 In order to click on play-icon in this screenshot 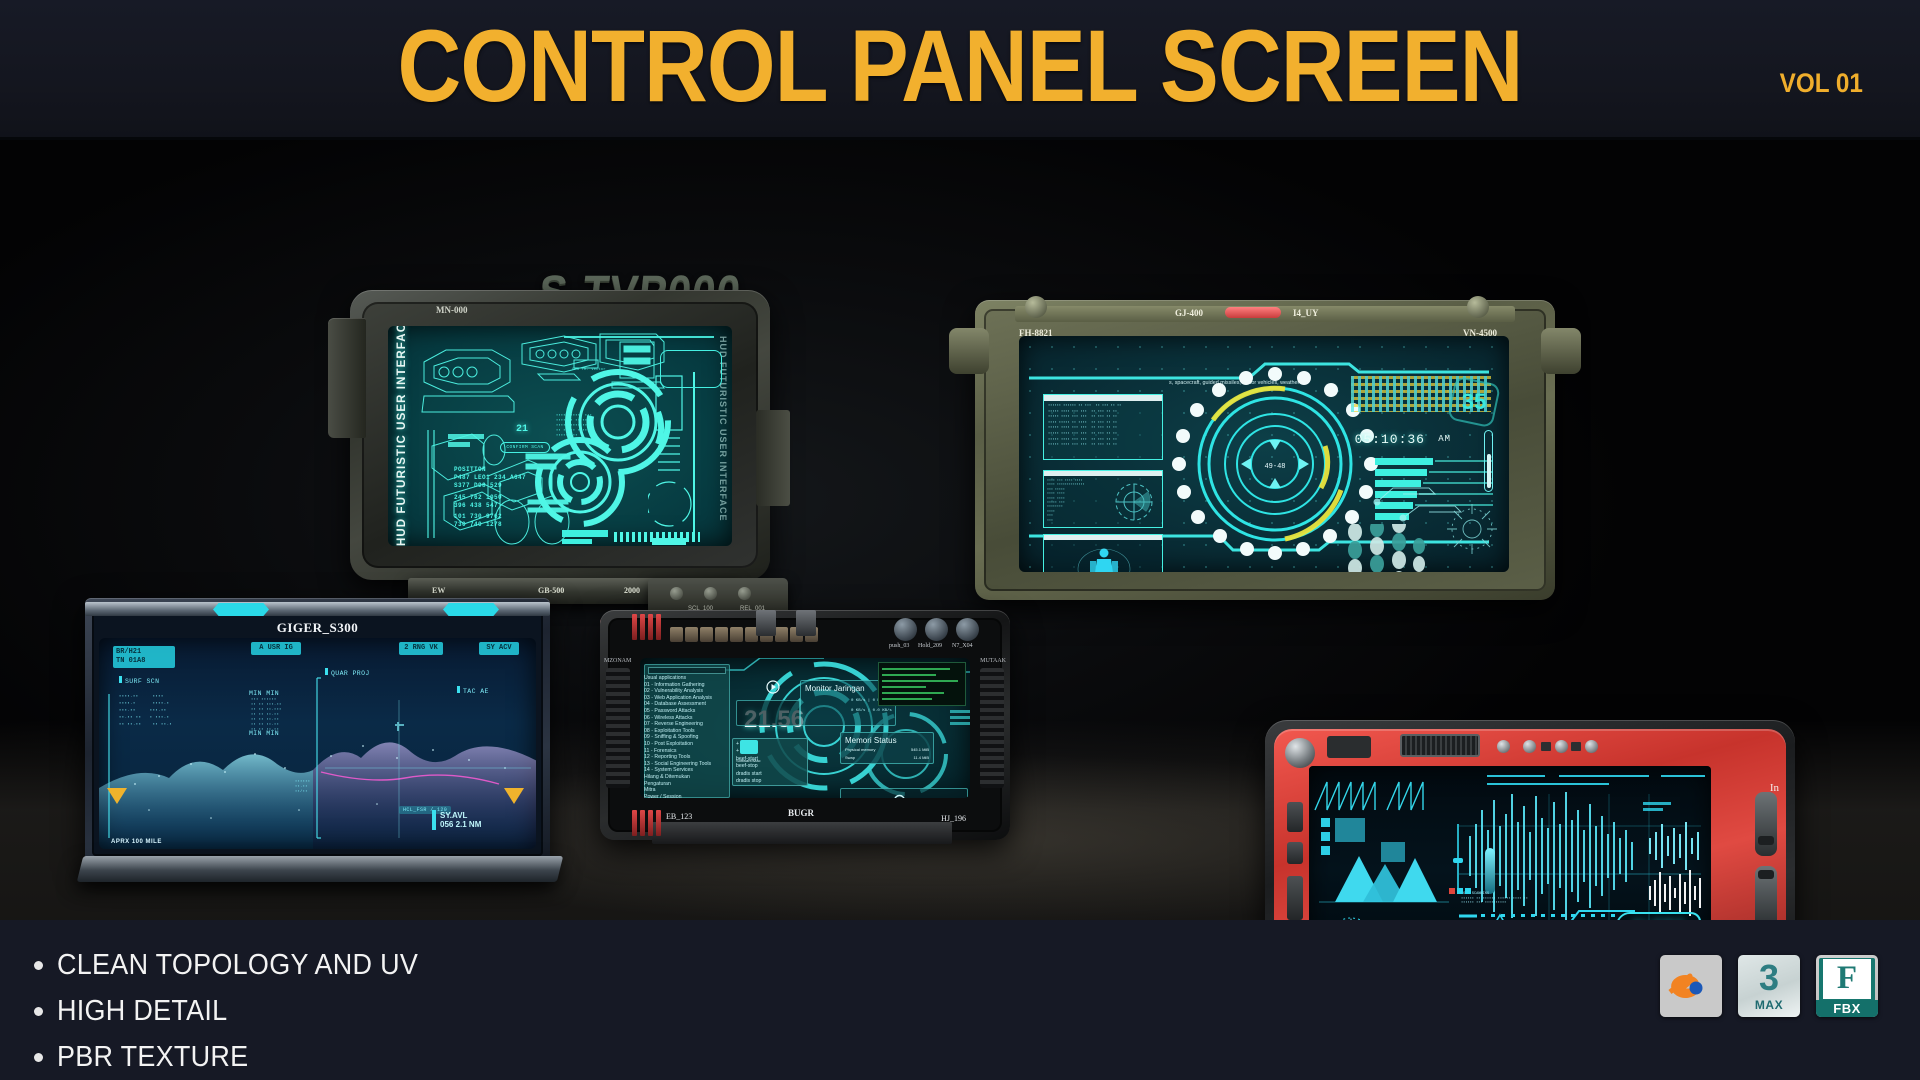, I will do `click(773, 687)`.